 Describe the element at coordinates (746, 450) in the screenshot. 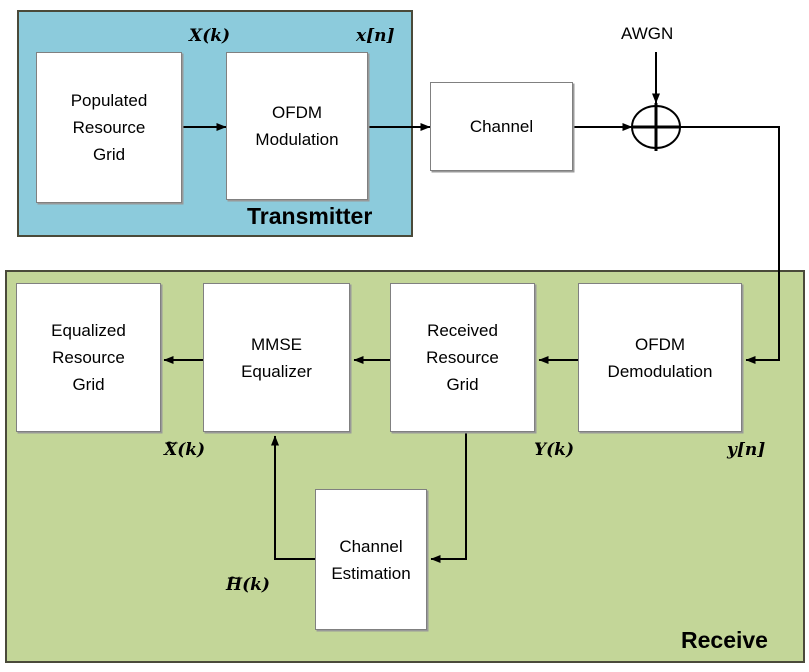

I see `signal-label-y-n: y[n]` at that location.